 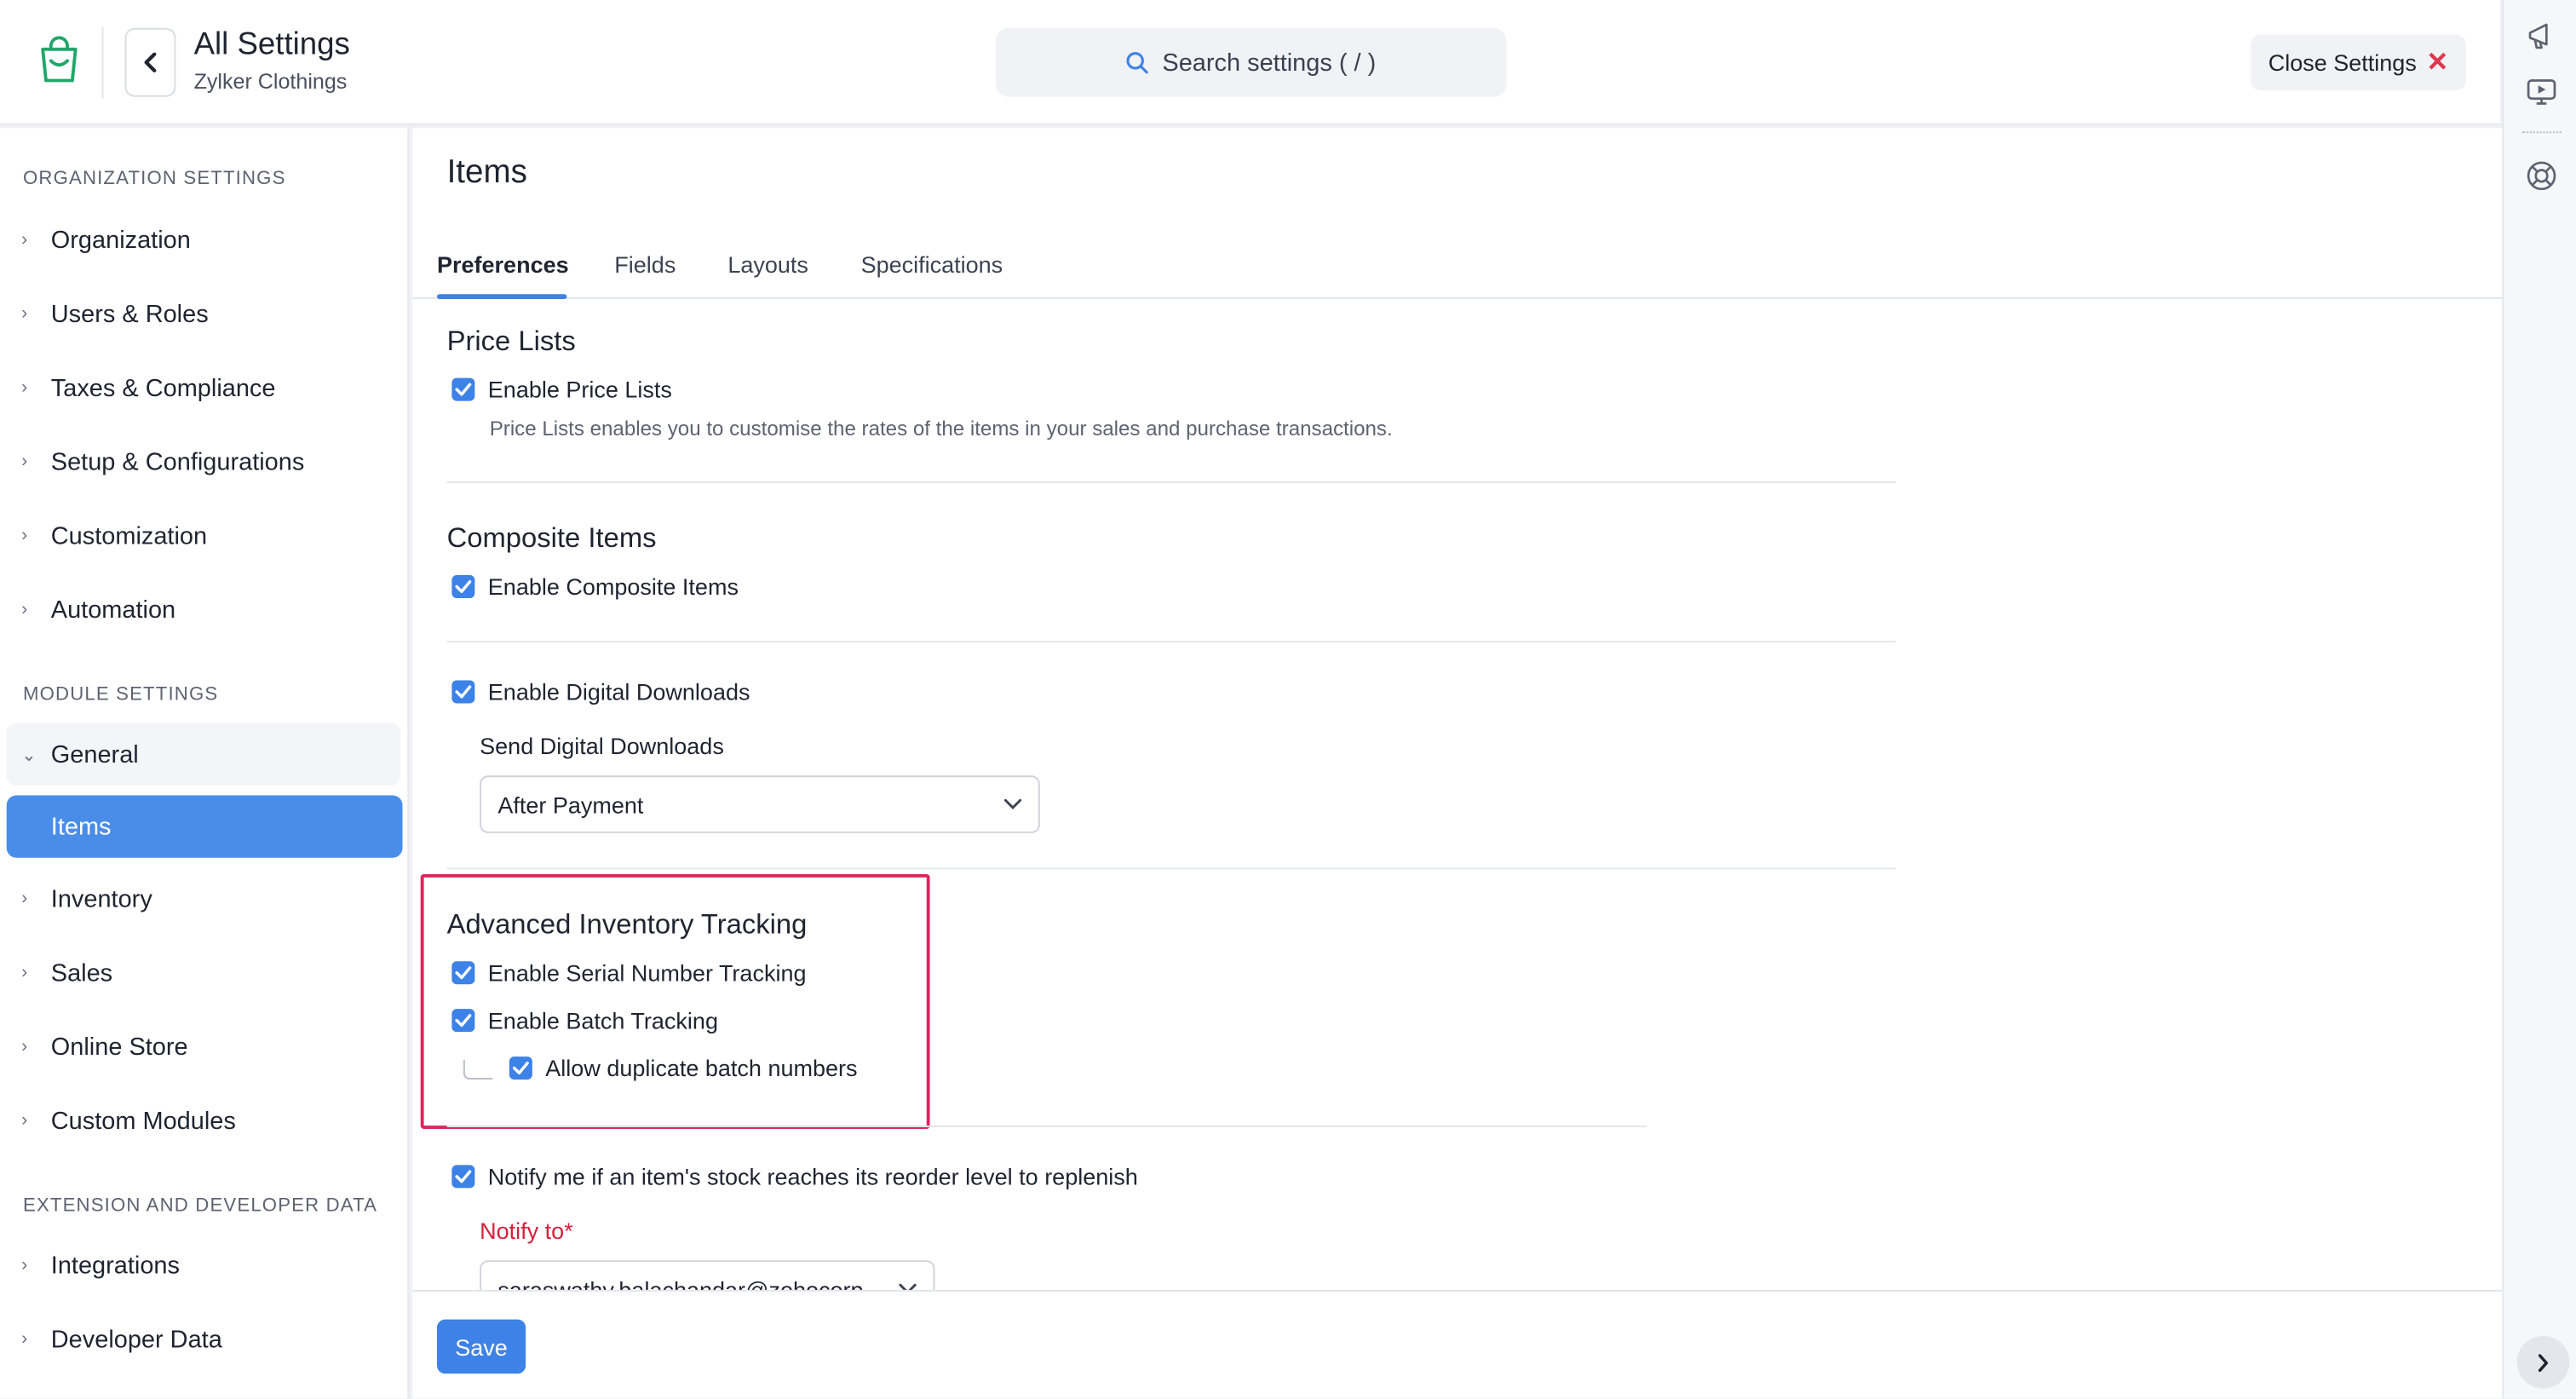 I want to click on enable-price-lists-checkbox: Enable Price Lists, so click(x=561, y=390).